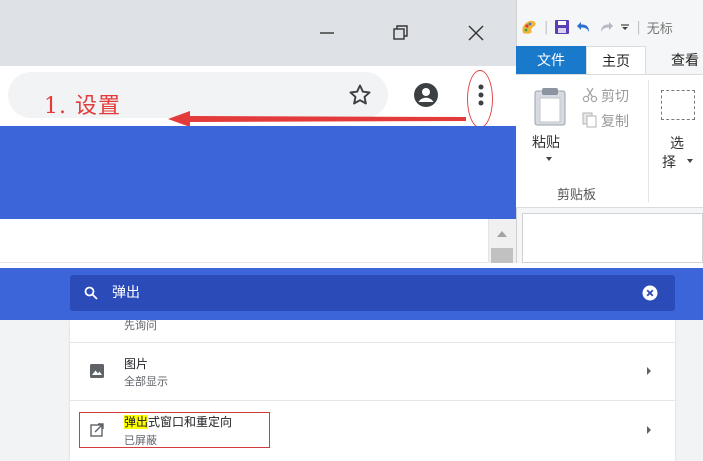 Image resolution: width=703 pixels, height=461 pixels. I want to click on close-button, so click(476, 33).